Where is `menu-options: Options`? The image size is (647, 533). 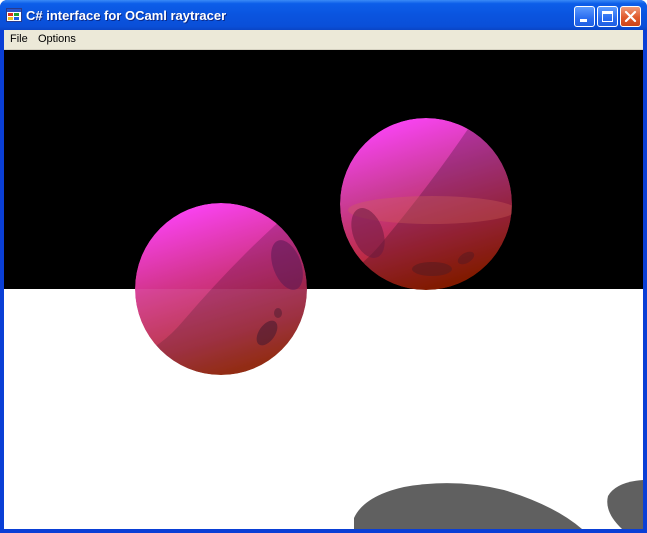 menu-options: Options is located at coordinates (57, 39).